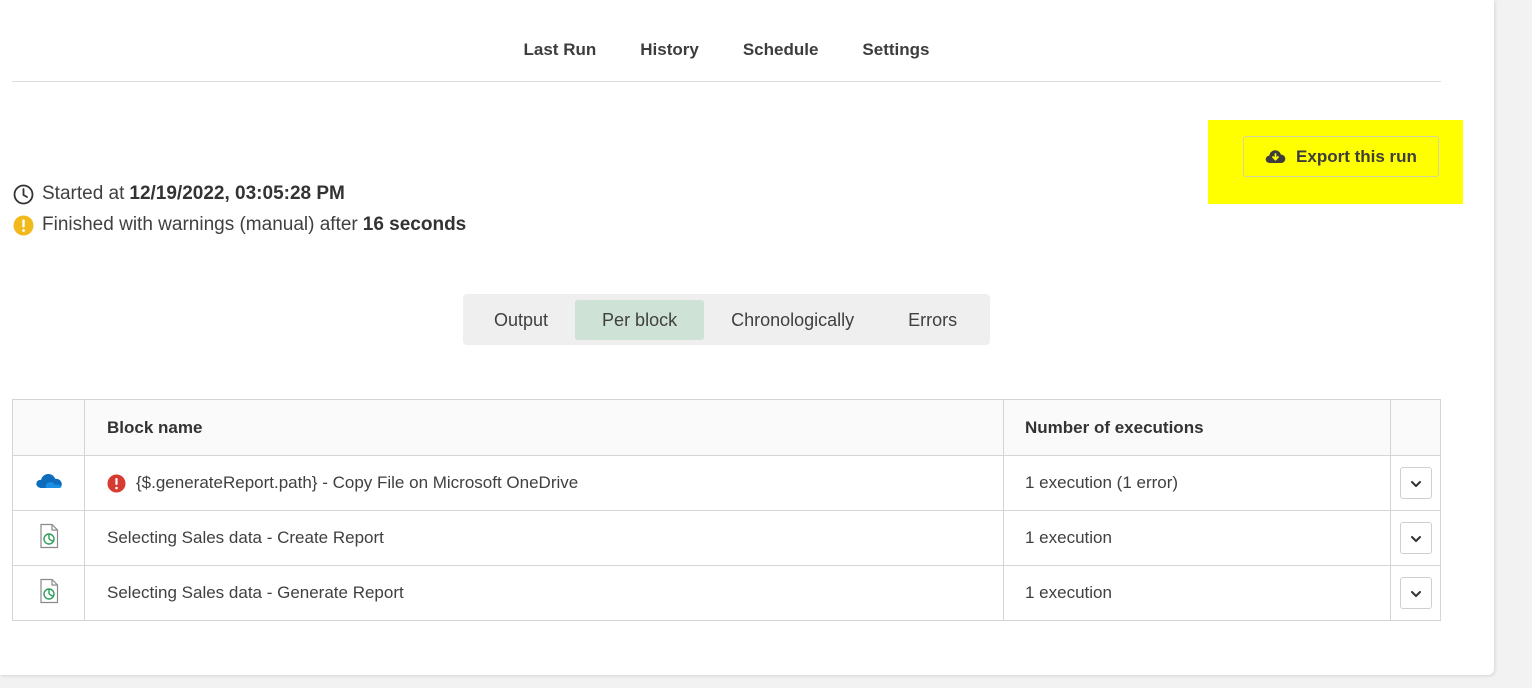 The image size is (1532, 688). What do you see at coordinates (83, 193) in the screenshot?
I see `started-label: Started at` at bounding box center [83, 193].